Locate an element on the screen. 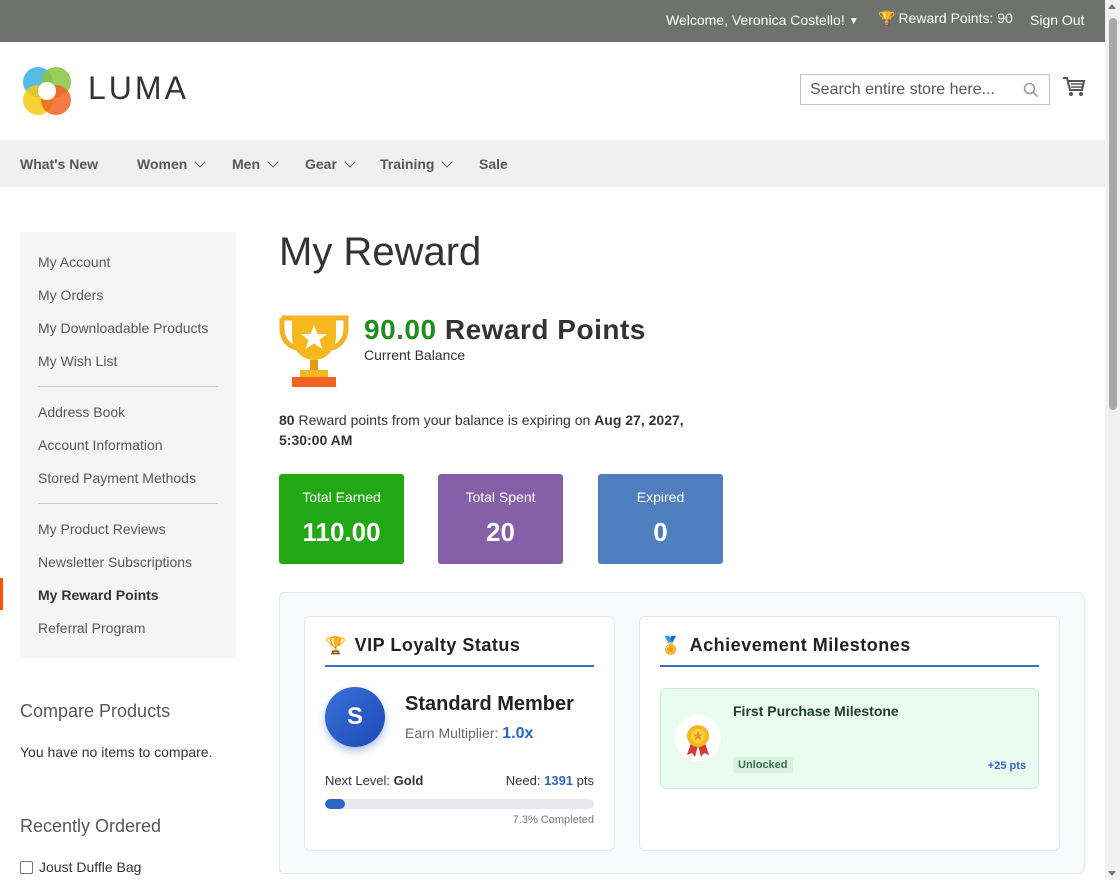 The height and width of the screenshot is (880, 1120). nav-item-sale: Sale is located at coordinates (493, 164).